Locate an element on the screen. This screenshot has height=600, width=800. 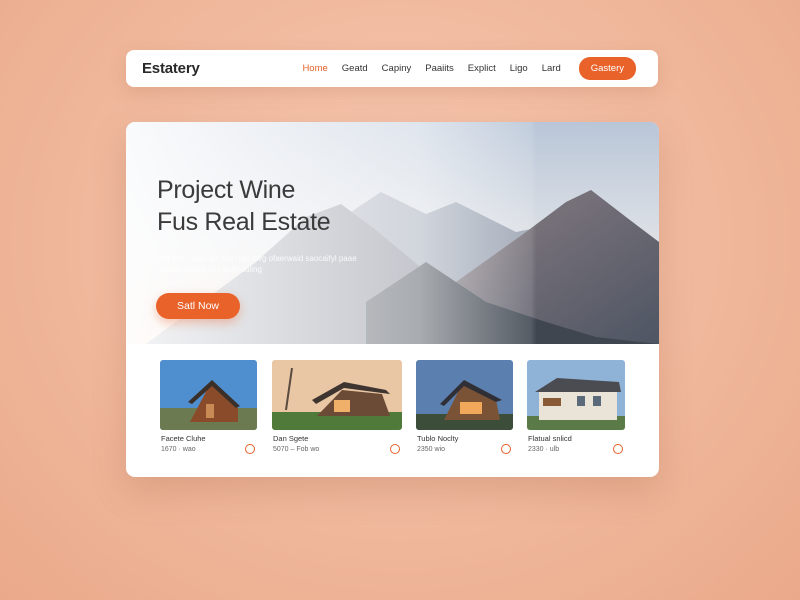
listing-card: Tublo Noclty 2350 wio is located at coordinates (464, 407).